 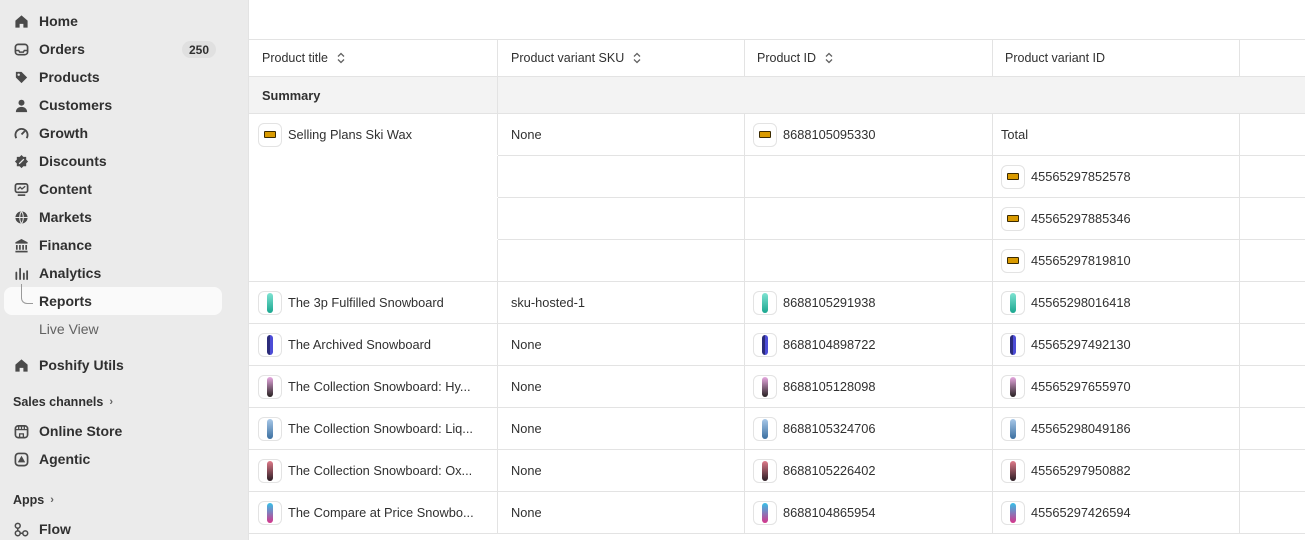 What do you see at coordinates (113, 329) in the screenshot?
I see `sidebar-item-live-view: Live View` at bounding box center [113, 329].